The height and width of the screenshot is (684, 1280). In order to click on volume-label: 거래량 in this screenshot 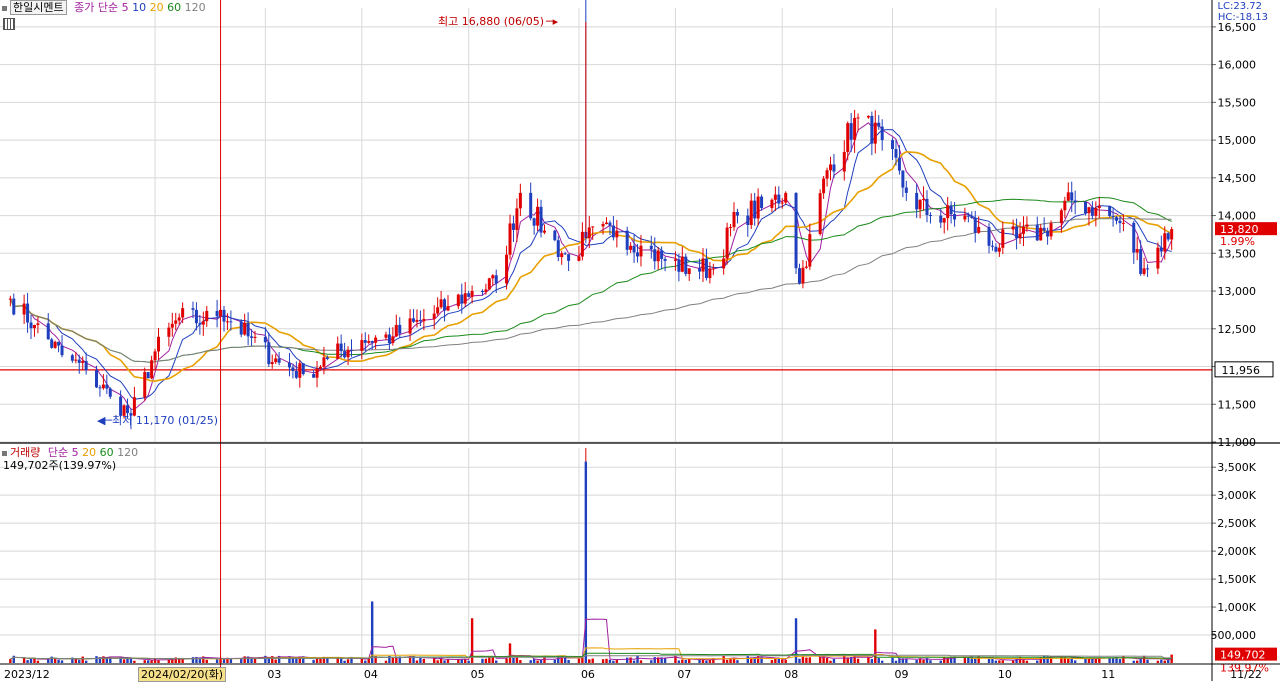, I will do `click(25, 452)`.